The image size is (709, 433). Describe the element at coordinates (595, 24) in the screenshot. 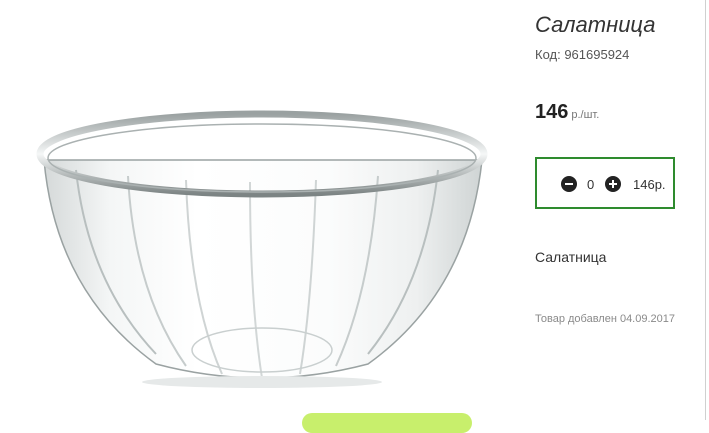

I see `product-title: Салатница` at that location.